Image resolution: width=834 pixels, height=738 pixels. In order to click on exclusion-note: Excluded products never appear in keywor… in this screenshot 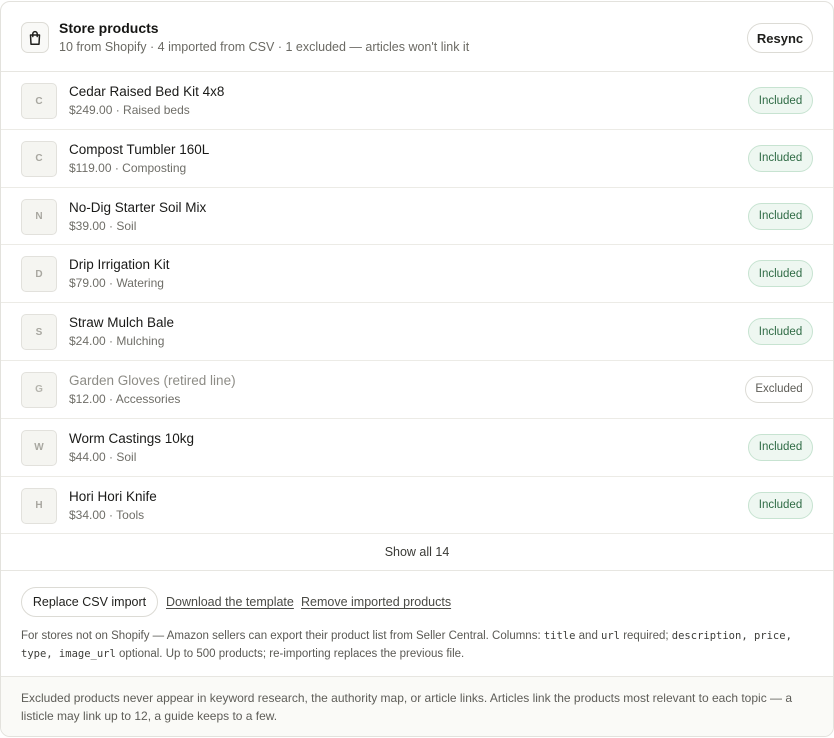, I will do `click(417, 706)`.